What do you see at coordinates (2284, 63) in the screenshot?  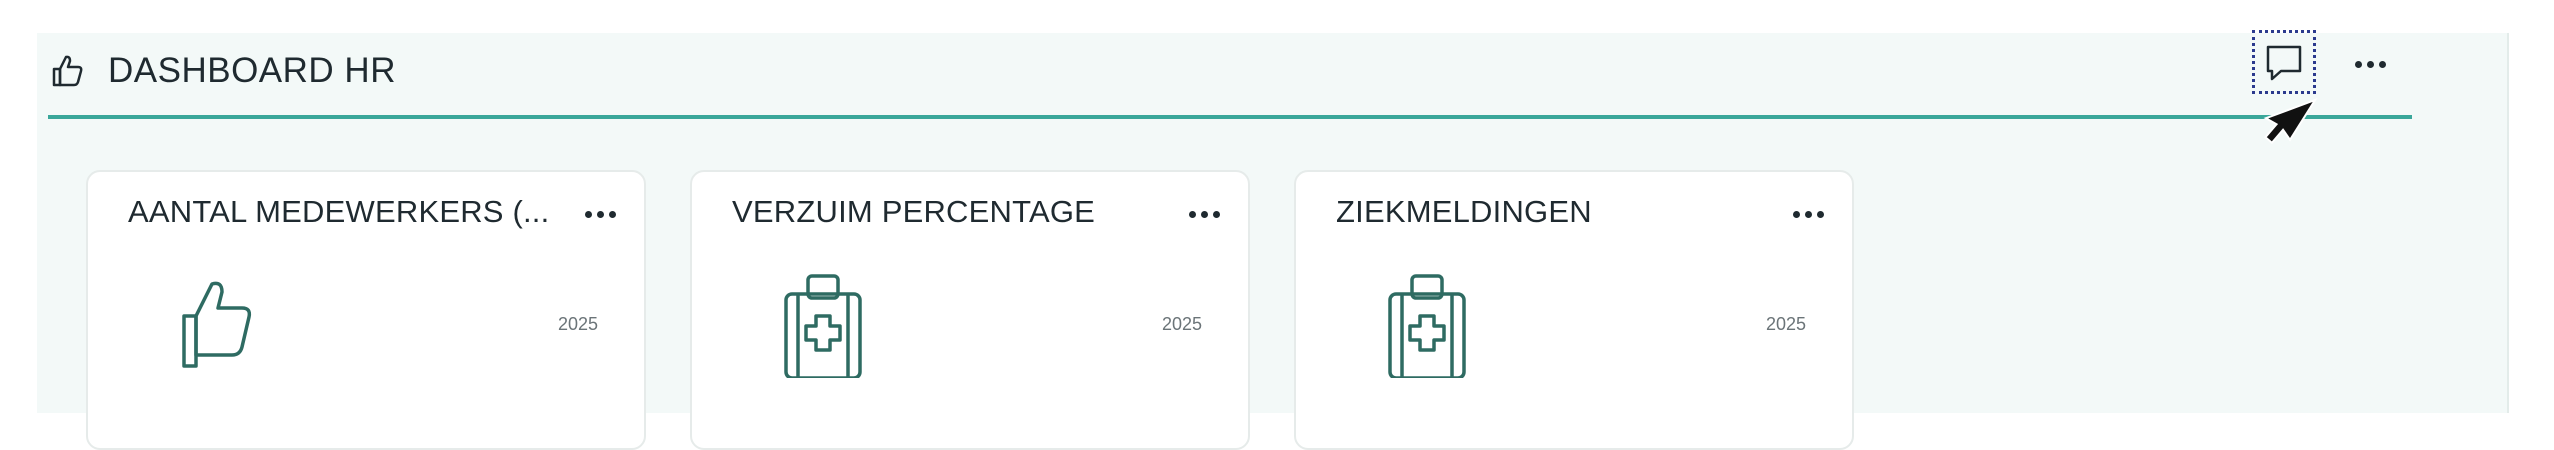 I see `comment-icon` at bounding box center [2284, 63].